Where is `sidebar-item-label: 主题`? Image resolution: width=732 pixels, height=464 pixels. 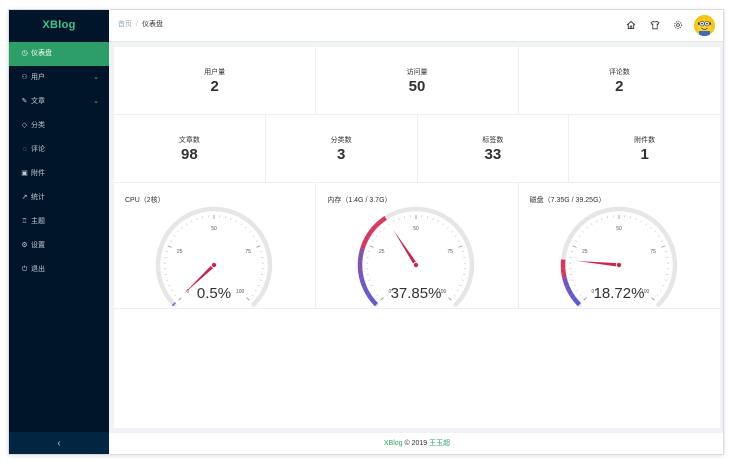 sidebar-item-label: 主题 is located at coordinates (38, 221).